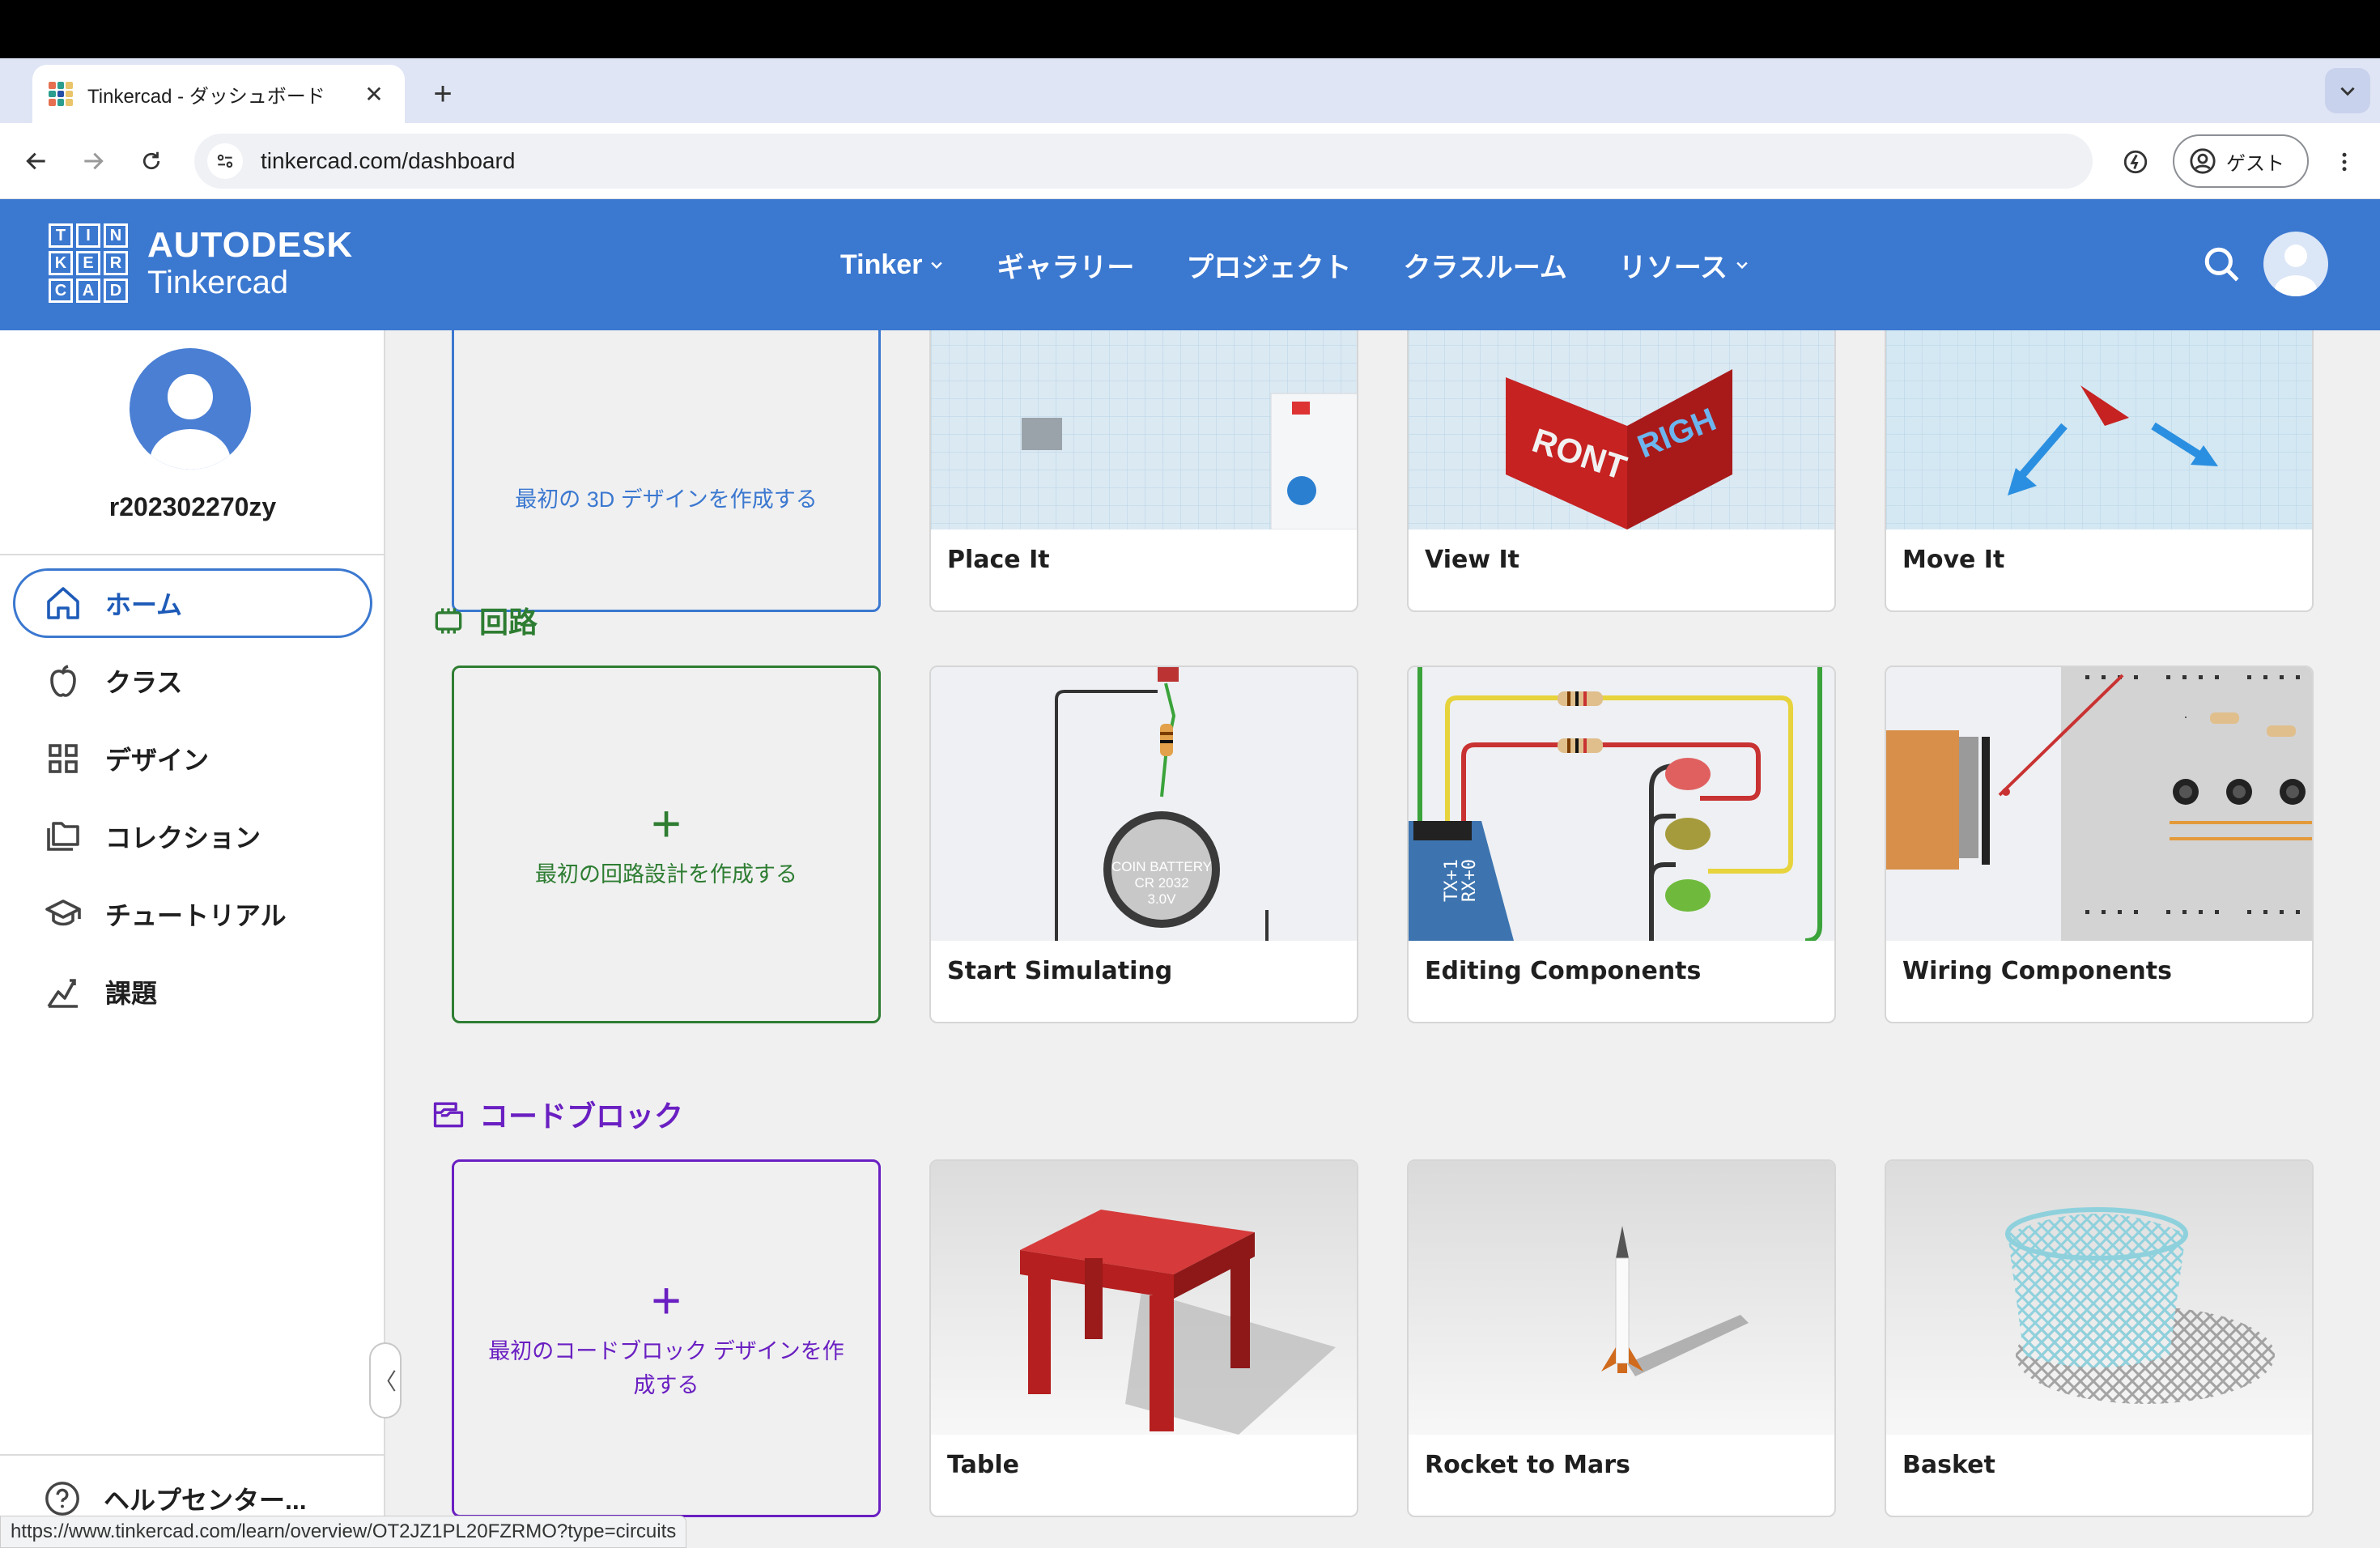 This screenshot has height=1548, width=2380. What do you see at coordinates (1472, 560) in the screenshot?
I see `card-title: View It` at bounding box center [1472, 560].